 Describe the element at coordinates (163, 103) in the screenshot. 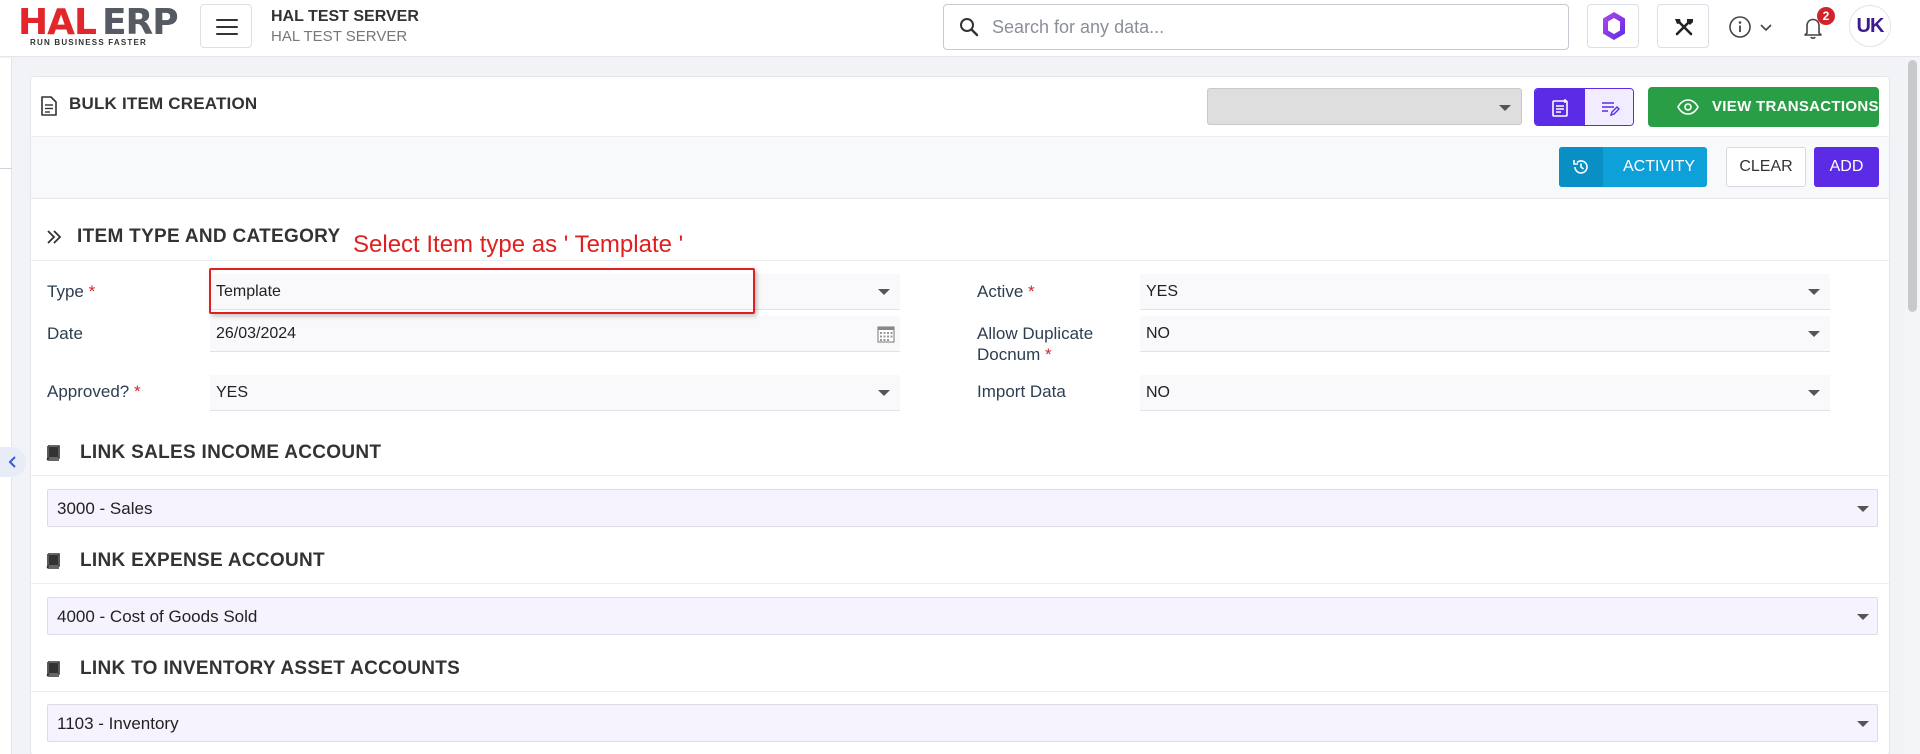

I see `page-title: BULK ITEM CREATION` at that location.